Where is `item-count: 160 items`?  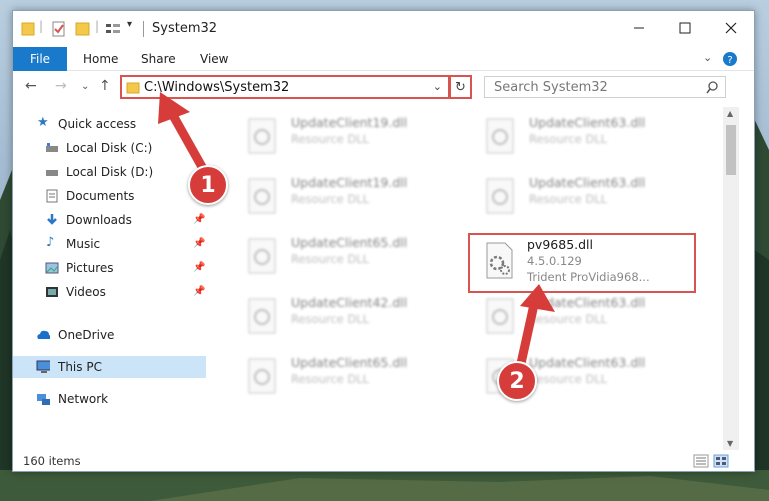
item-count: 160 items is located at coordinates (52, 461).